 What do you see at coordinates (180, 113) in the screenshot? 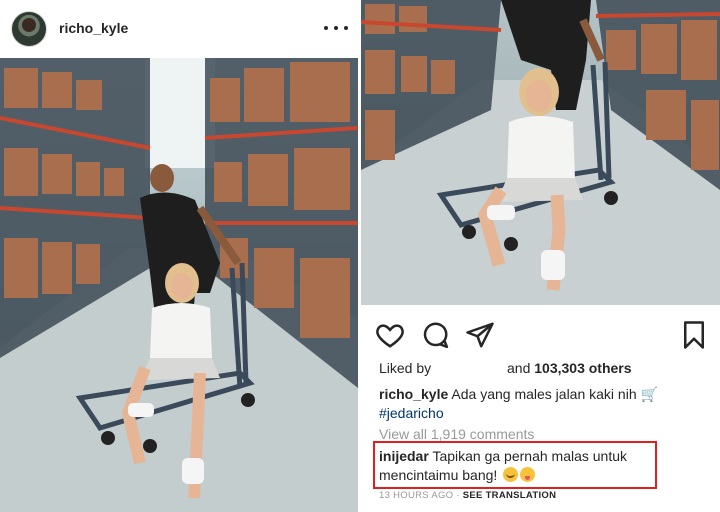
I see `skylight` at bounding box center [180, 113].